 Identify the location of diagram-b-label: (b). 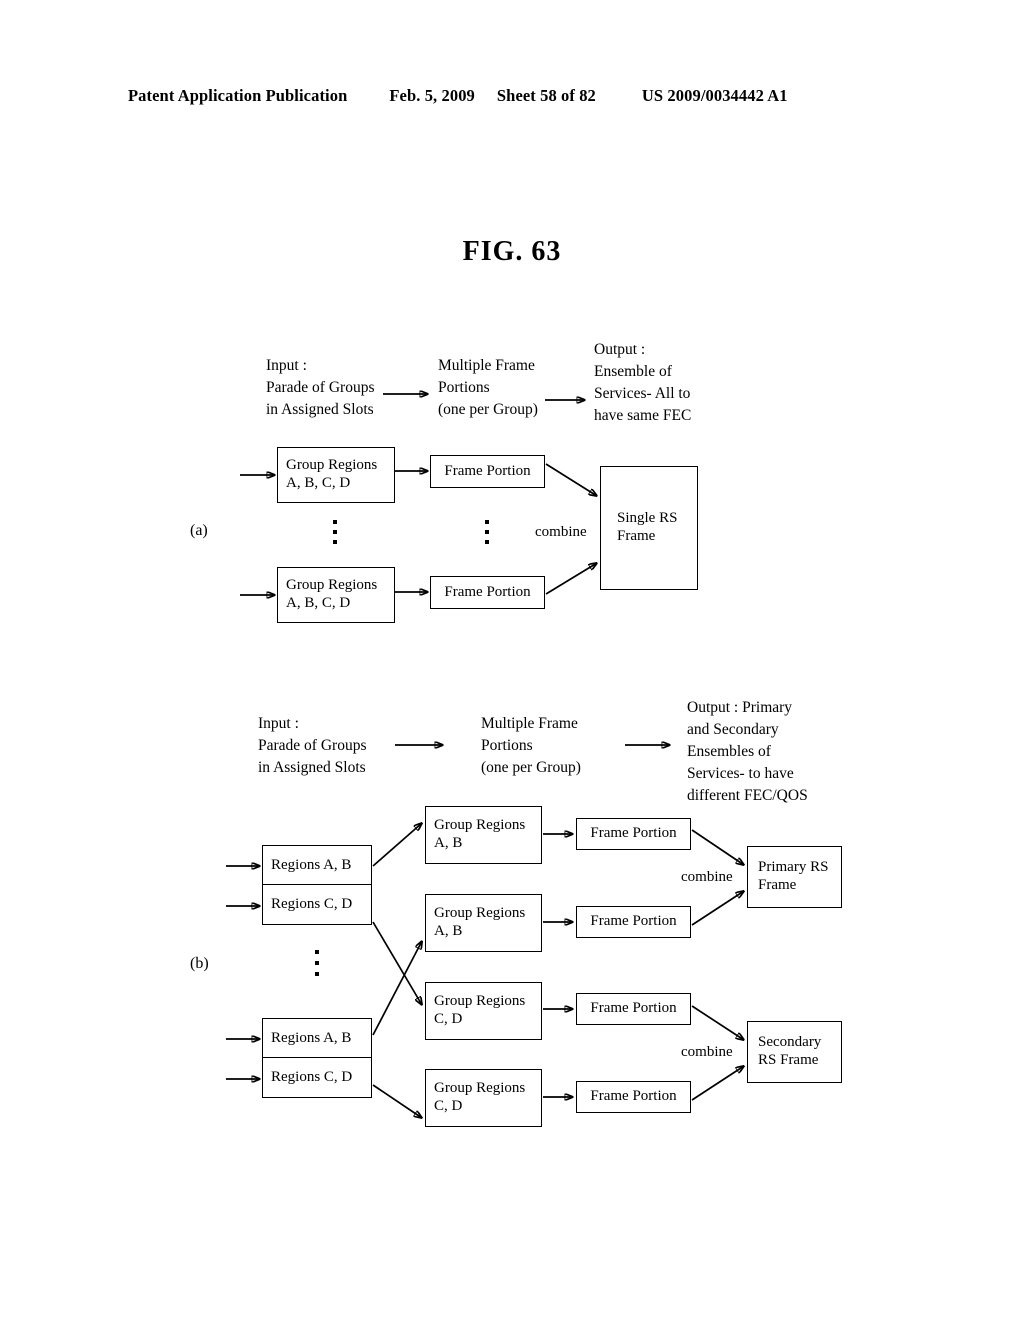
(199, 963).